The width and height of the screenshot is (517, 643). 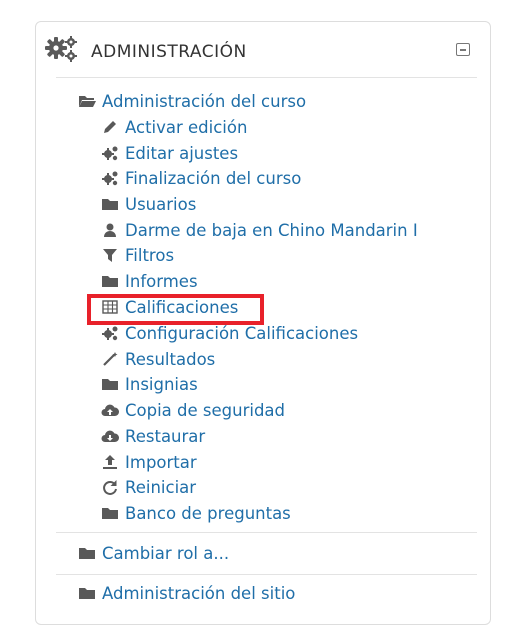 I want to click on menu-item-importar: Importar, so click(x=149, y=462).